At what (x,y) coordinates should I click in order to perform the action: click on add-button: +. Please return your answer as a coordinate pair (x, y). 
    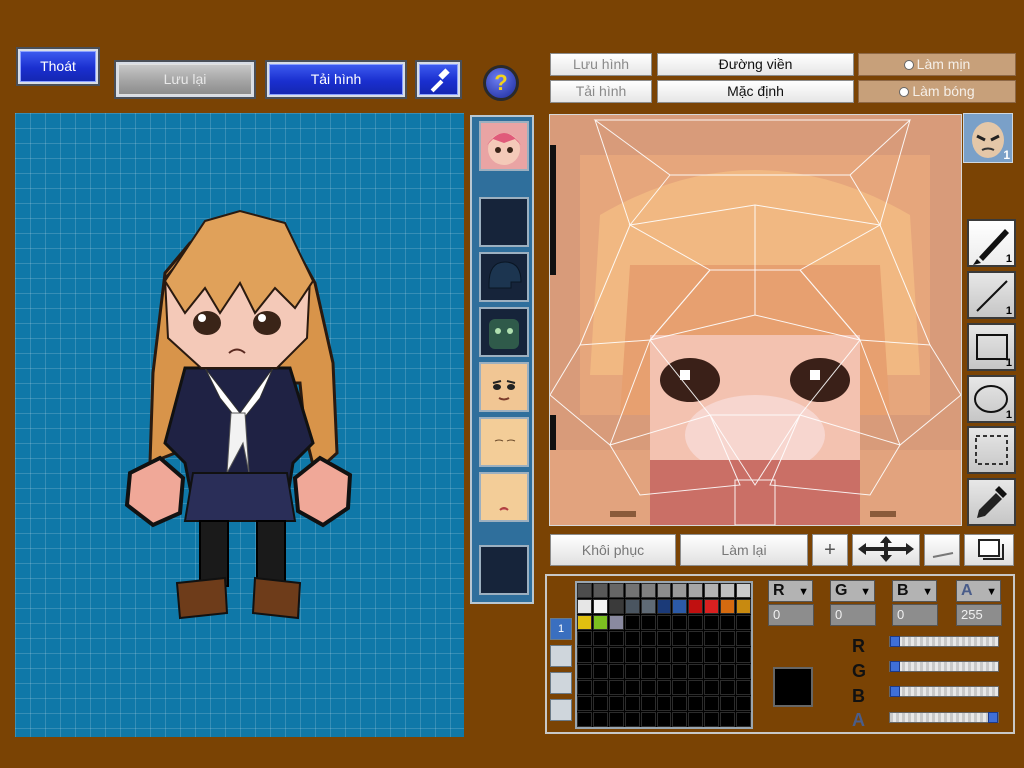
    Looking at the image, I should click on (830, 550).